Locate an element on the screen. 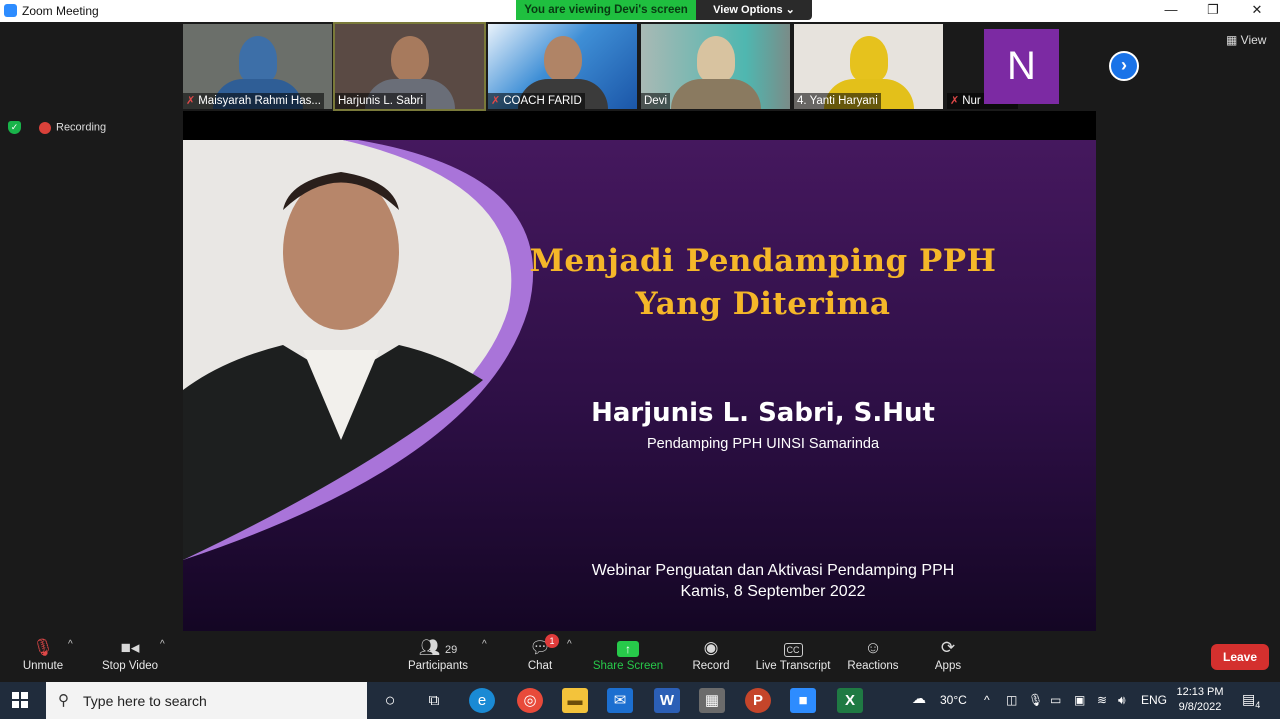 The width and height of the screenshot is (1280, 719). camera-tray-icon: ▣ is located at coordinates (1079, 700).